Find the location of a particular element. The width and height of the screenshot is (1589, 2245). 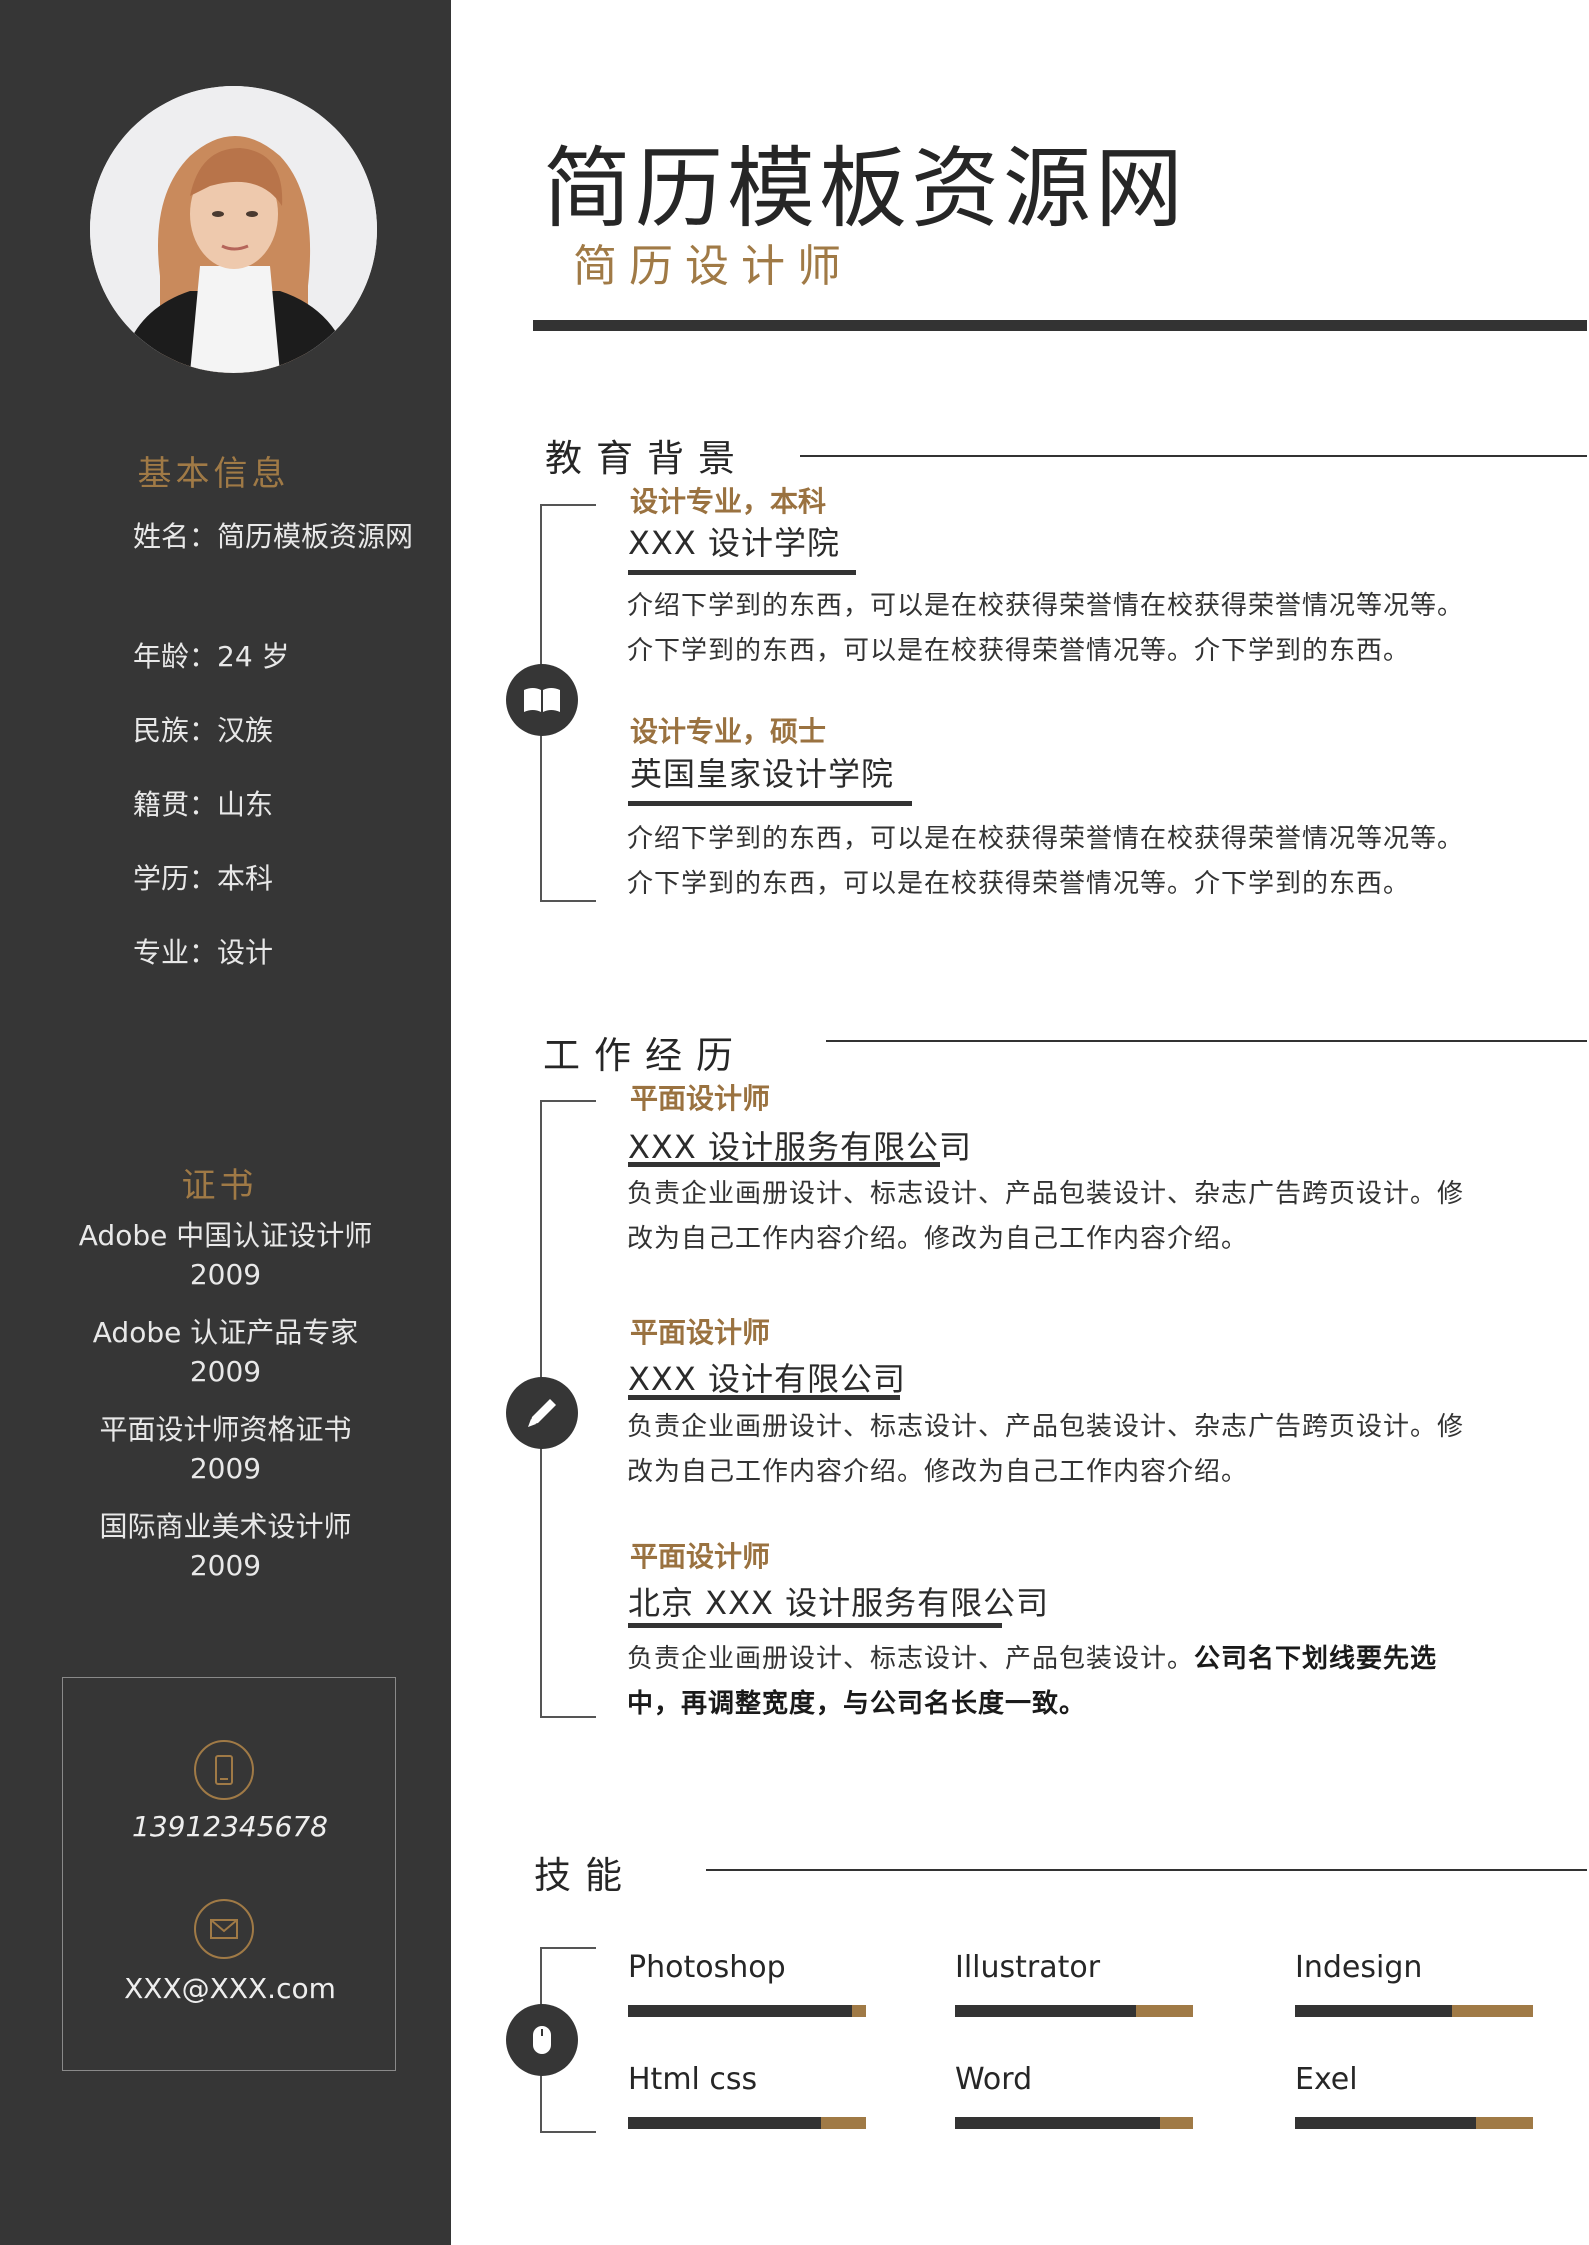

book-icon is located at coordinates (542, 700).